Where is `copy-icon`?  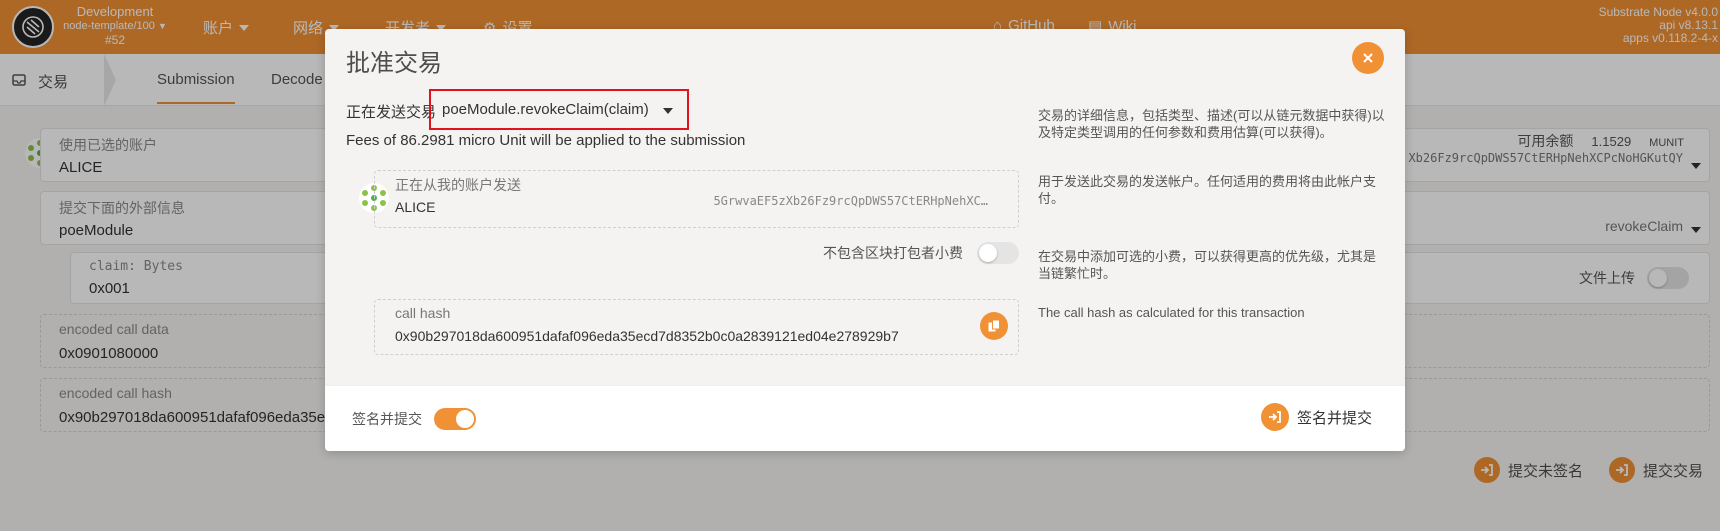 copy-icon is located at coordinates (994, 325).